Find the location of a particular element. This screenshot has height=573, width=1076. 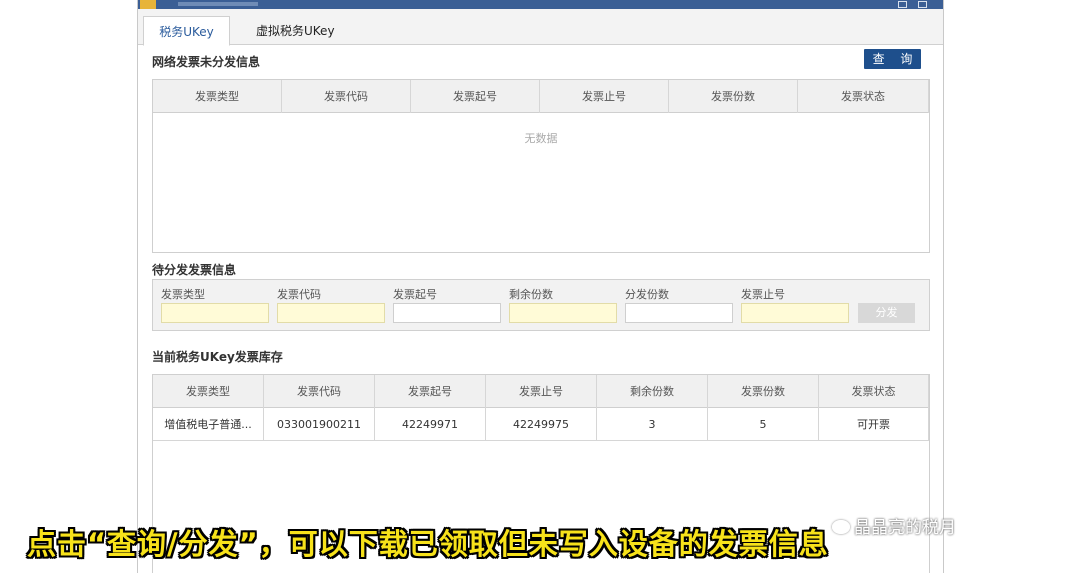

wechat-icon is located at coordinates (841, 527).